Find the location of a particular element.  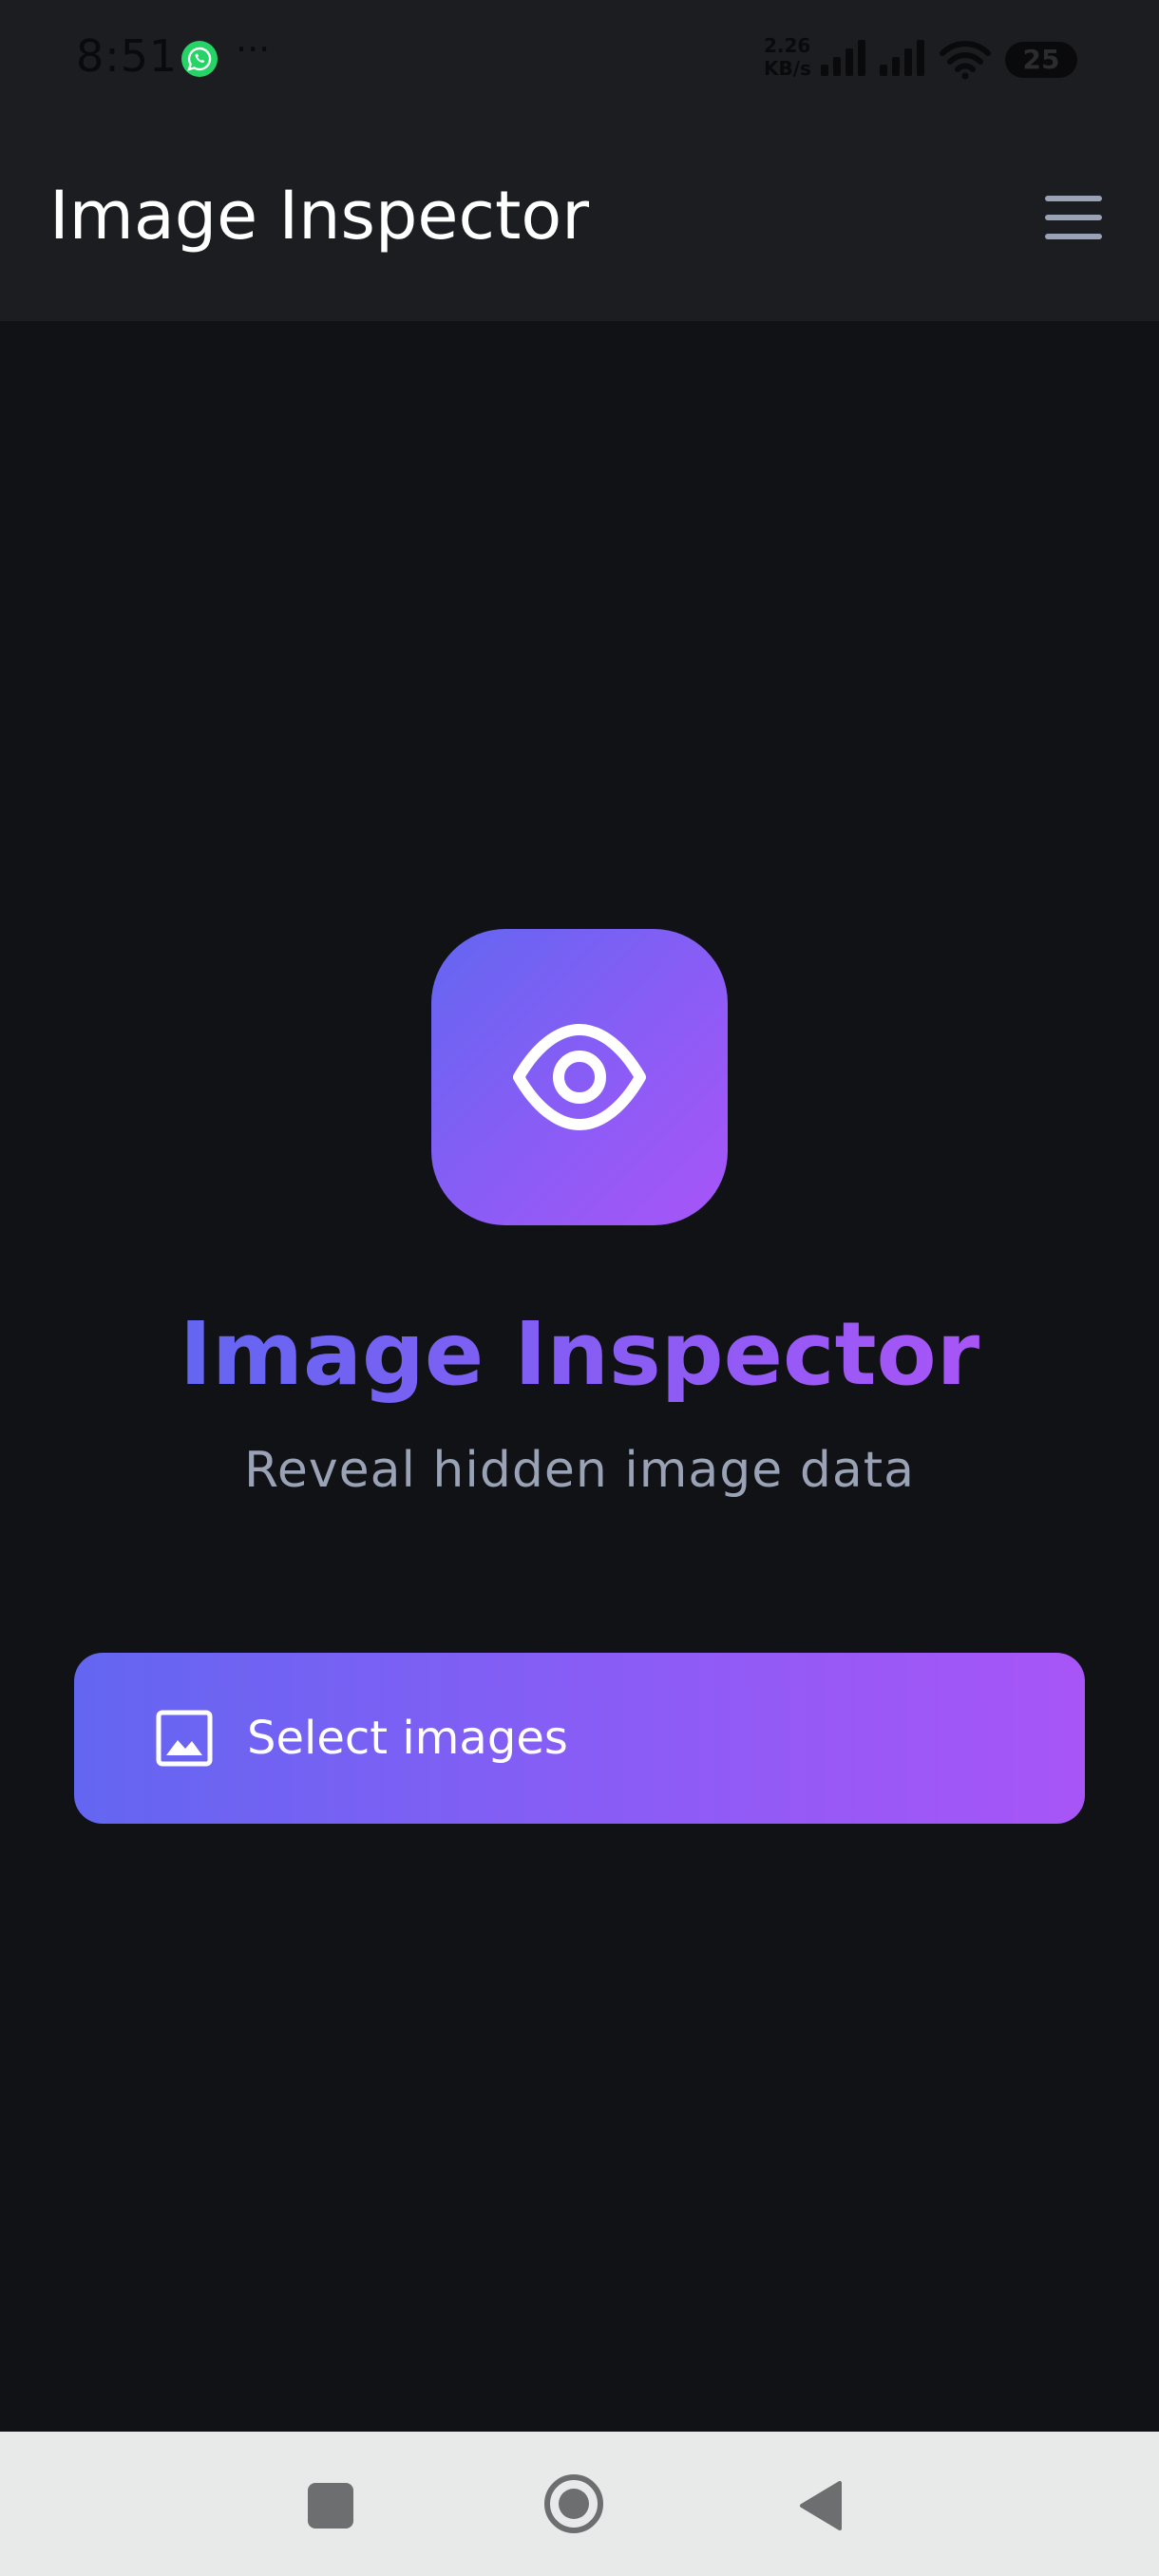

status-bar: 8:51 ··· 2.26 KB/s 25 is located at coordinates (579, 60).